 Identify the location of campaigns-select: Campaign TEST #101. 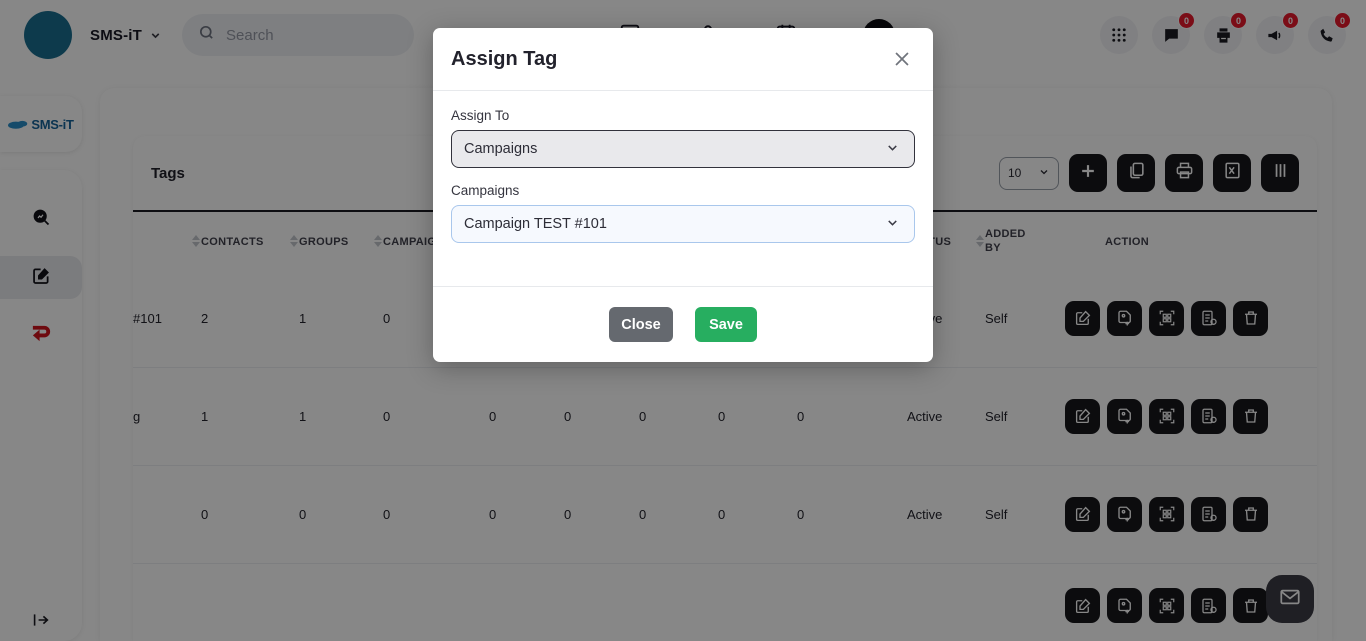
(683, 224).